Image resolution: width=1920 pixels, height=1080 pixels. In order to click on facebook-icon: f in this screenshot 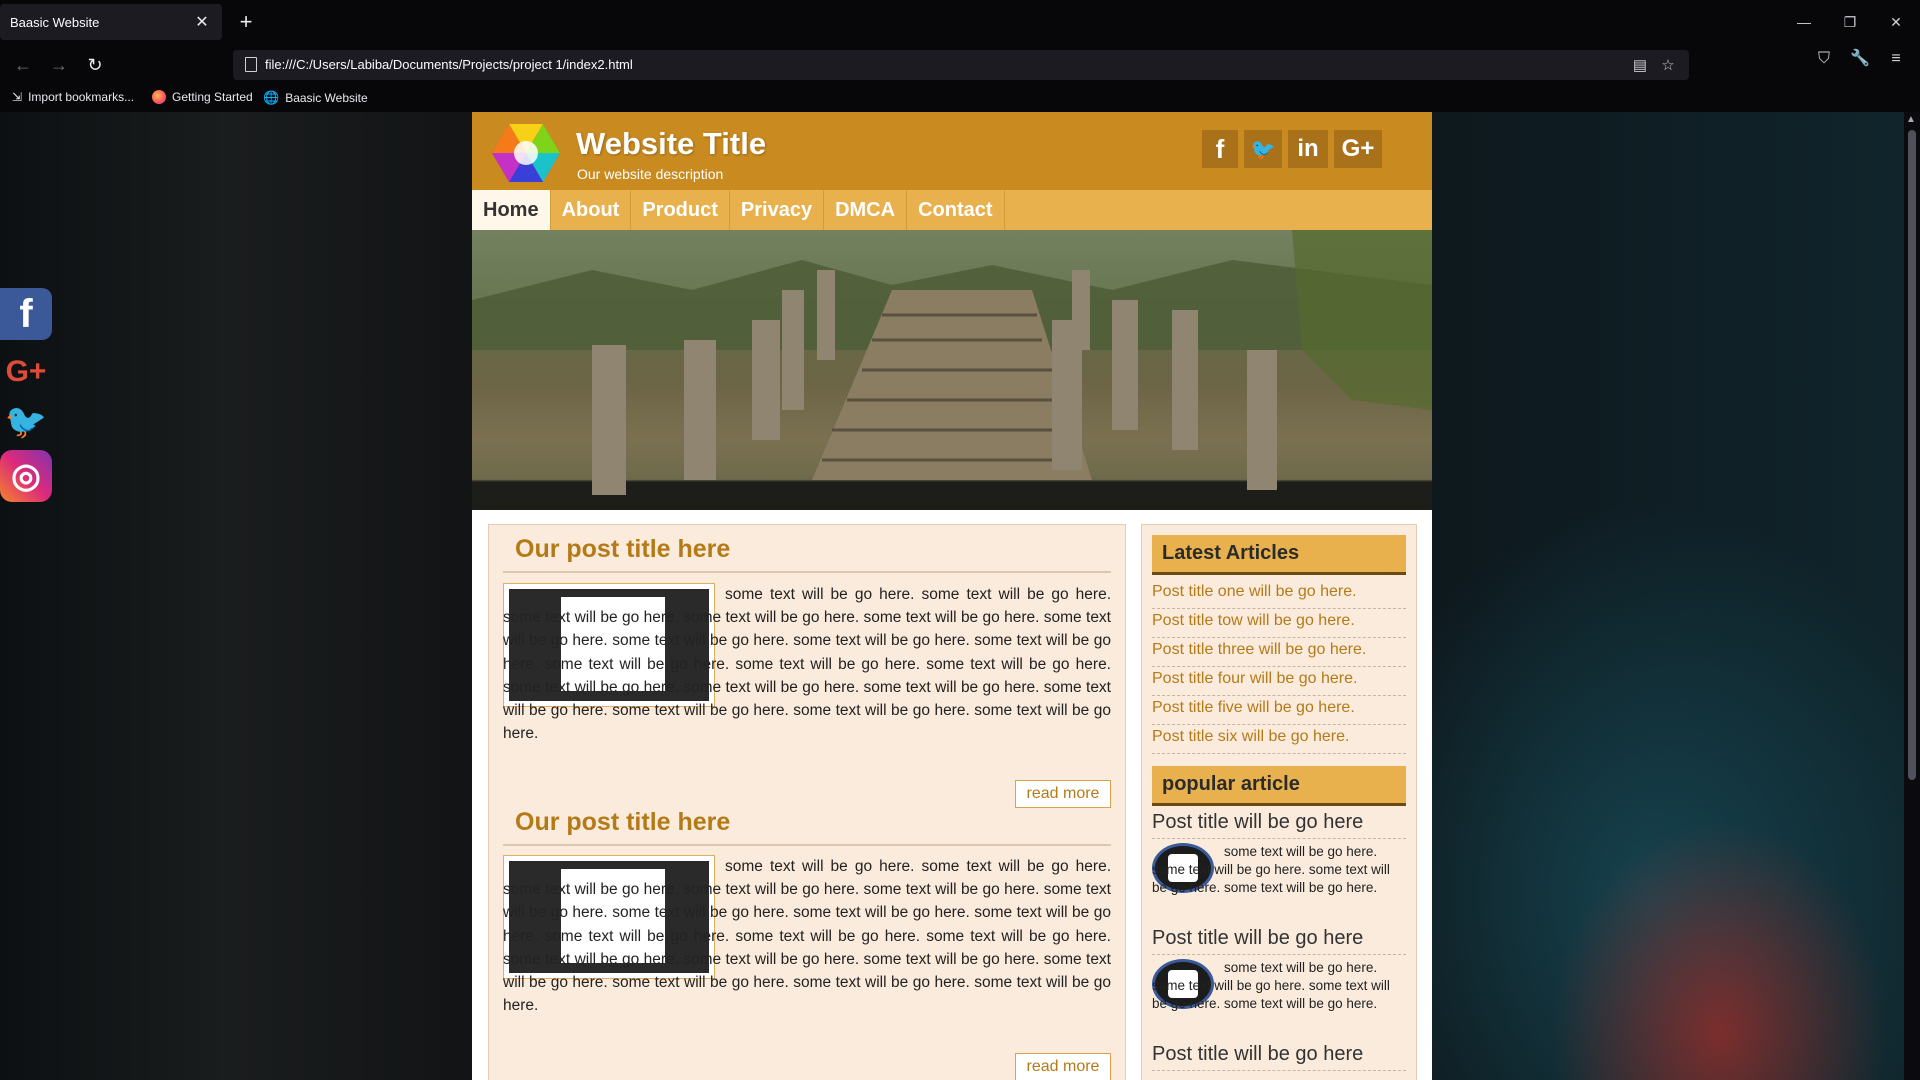, I will do `click(26, 314)`.